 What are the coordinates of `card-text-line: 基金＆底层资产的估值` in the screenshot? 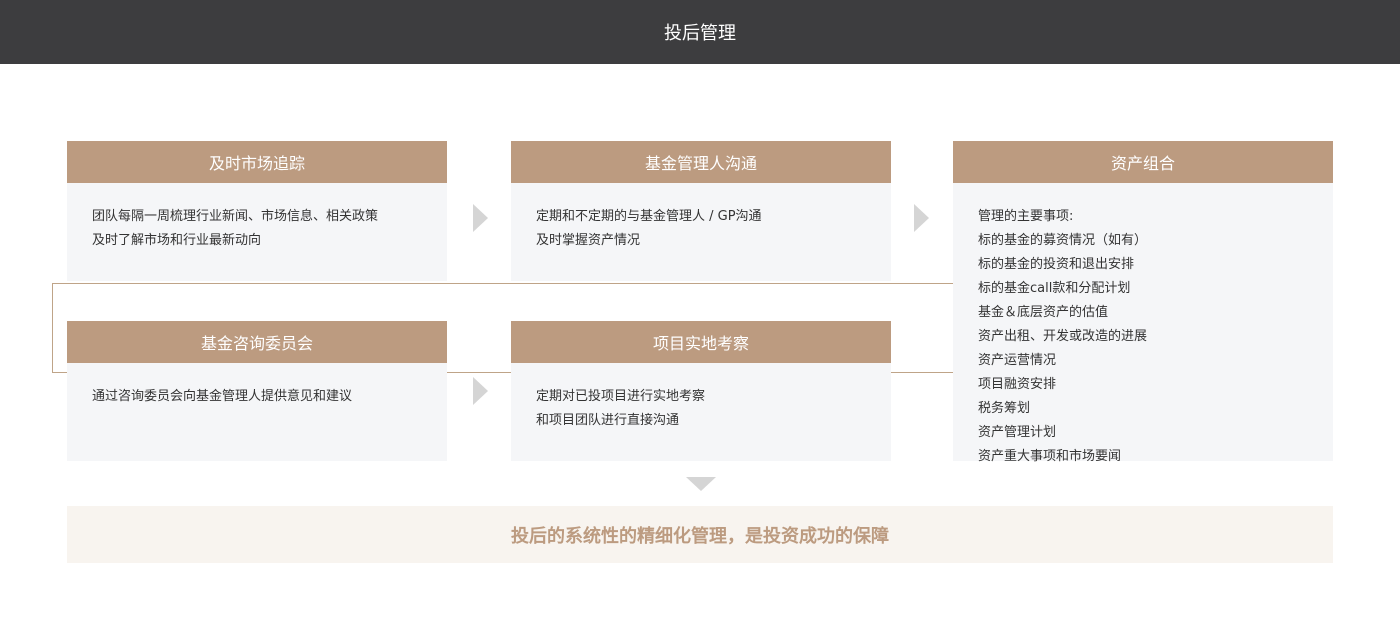 It's located at (1043, 312).